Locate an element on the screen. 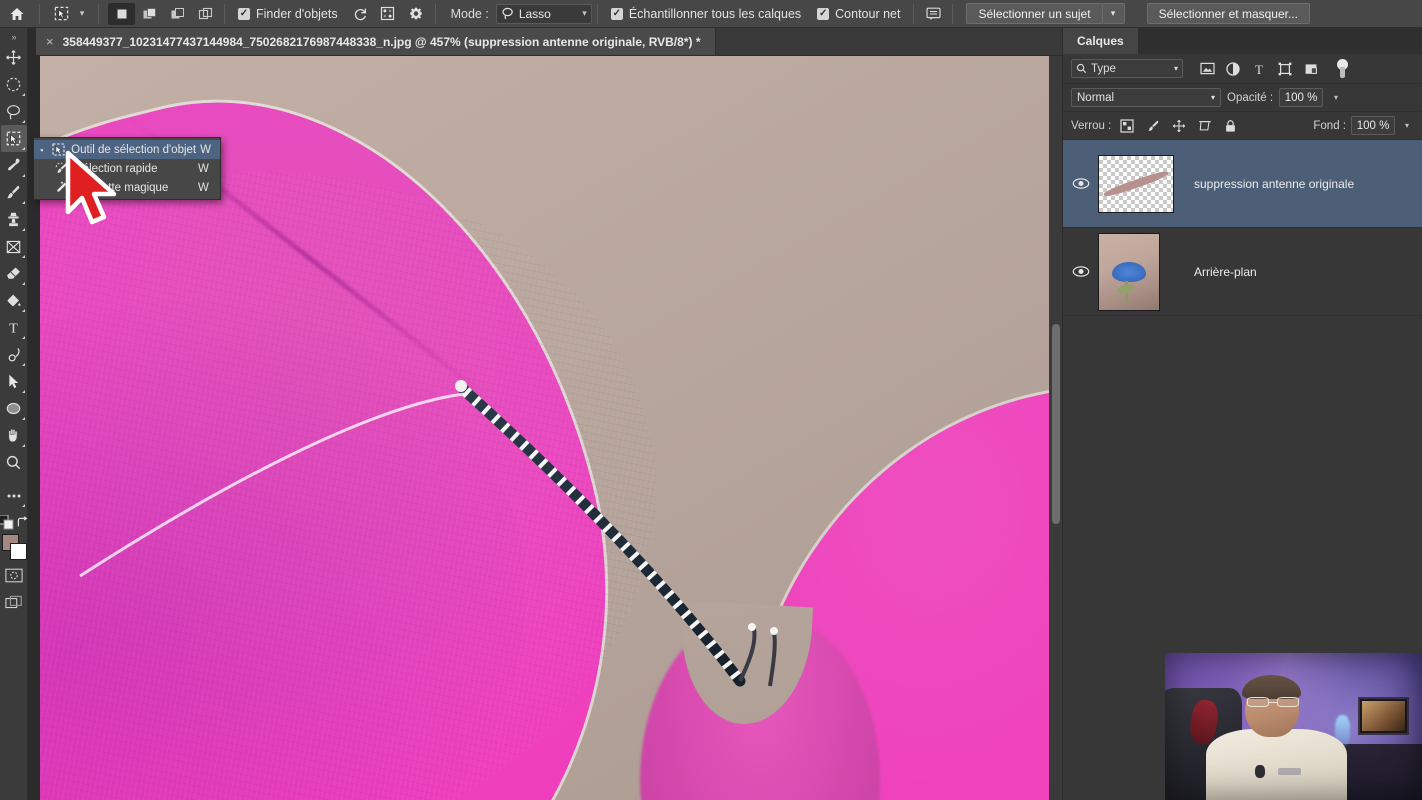 The image size is (1422, 800). canvas-vertical-scrollbar is located at coordinates (1055, 428).